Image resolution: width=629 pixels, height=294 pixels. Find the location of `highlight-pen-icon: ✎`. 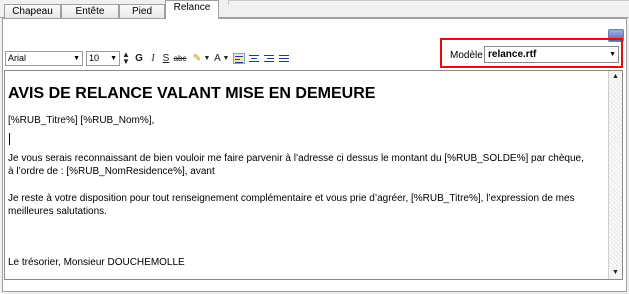

highlight-pen-icon: ✎ is located at coordinates (197, 58).